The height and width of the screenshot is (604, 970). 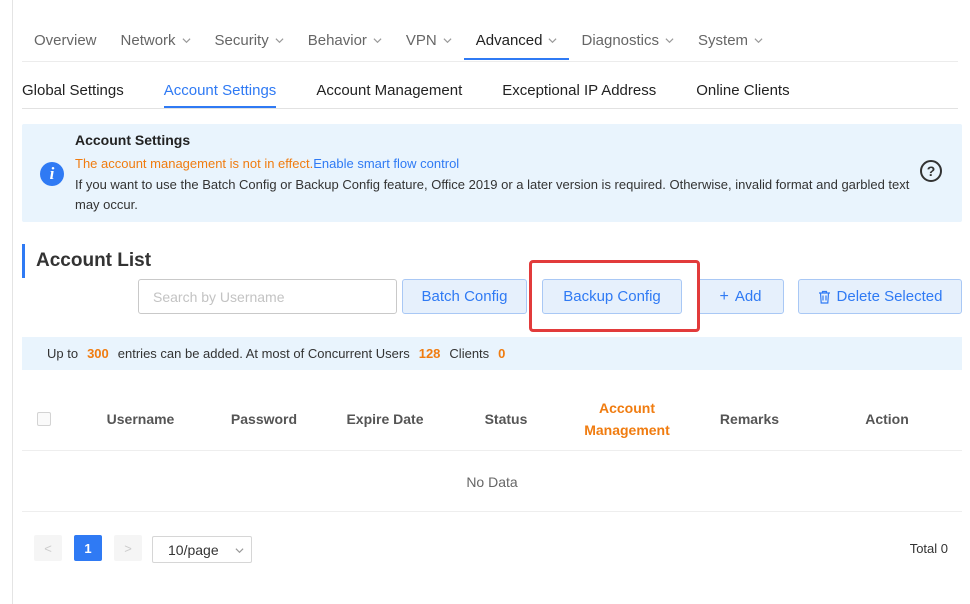 I want to click on trash-icon, so click(x=824, y=297).